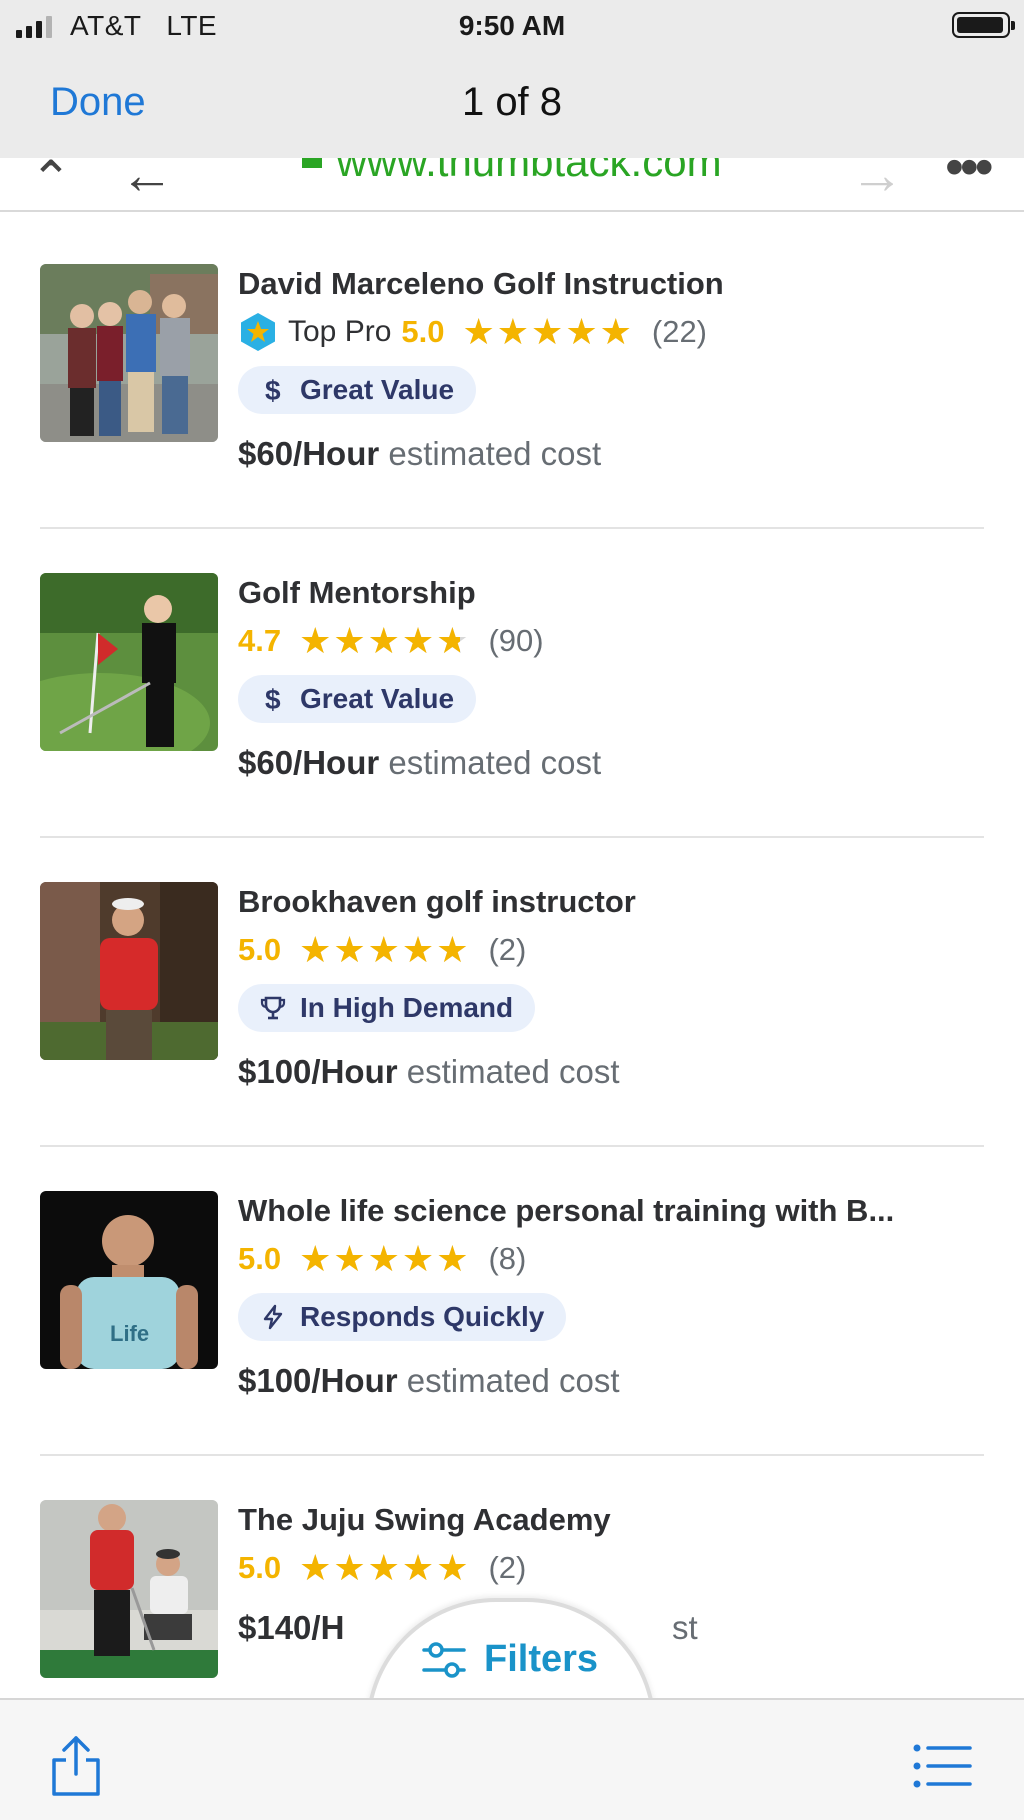 This screenshot has height=1820, width=1024. What do you see at coordinates (507, 1258) in the screenshot?
I see `review-count: (8)` at bounding box center [507, 1258].